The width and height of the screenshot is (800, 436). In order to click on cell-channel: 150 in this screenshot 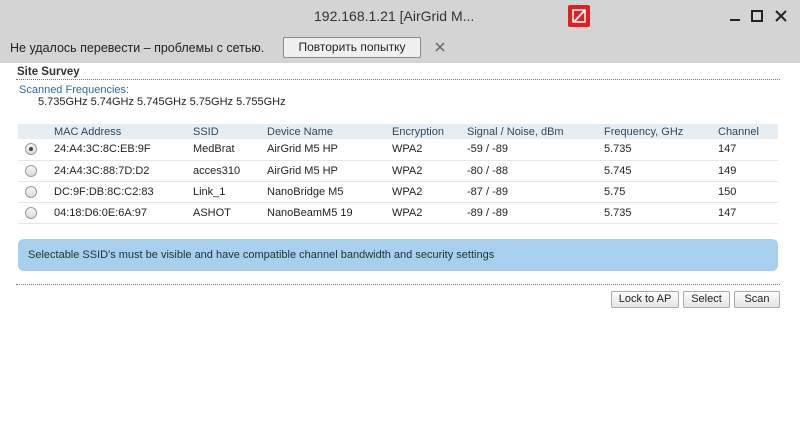, I will do `click(748, 192)`.